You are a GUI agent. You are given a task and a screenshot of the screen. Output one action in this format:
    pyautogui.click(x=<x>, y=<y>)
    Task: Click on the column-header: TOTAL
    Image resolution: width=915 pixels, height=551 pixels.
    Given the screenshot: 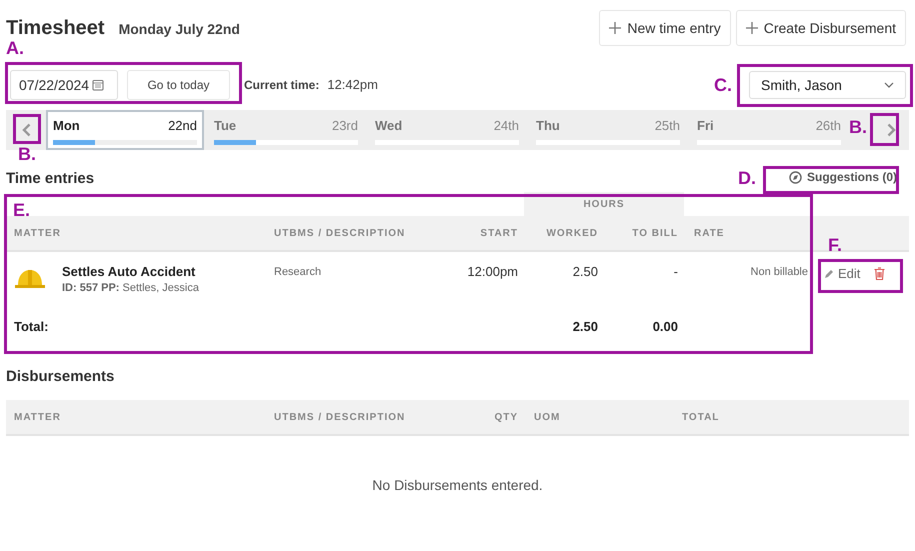 What is the action you would take?
    pyautogui.click(x=700, y=417)
    